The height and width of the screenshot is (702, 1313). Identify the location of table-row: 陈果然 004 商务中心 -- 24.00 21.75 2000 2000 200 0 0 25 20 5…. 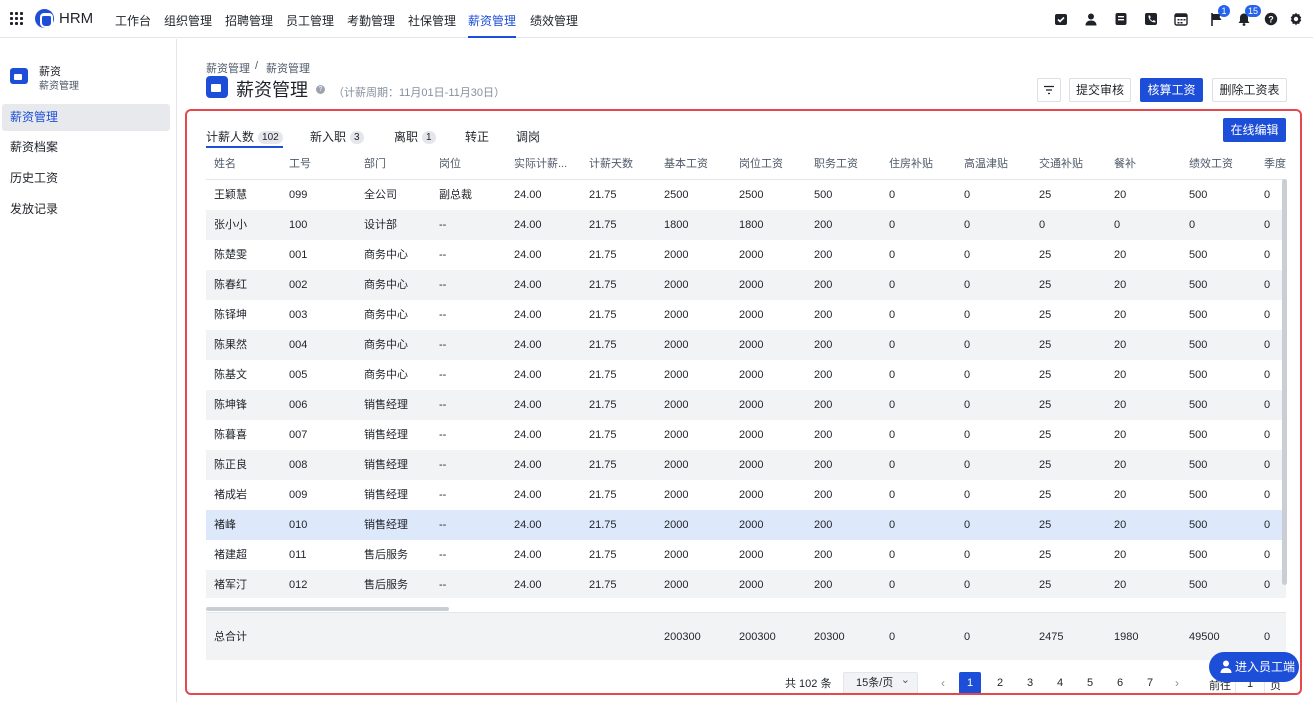
(746, 345).